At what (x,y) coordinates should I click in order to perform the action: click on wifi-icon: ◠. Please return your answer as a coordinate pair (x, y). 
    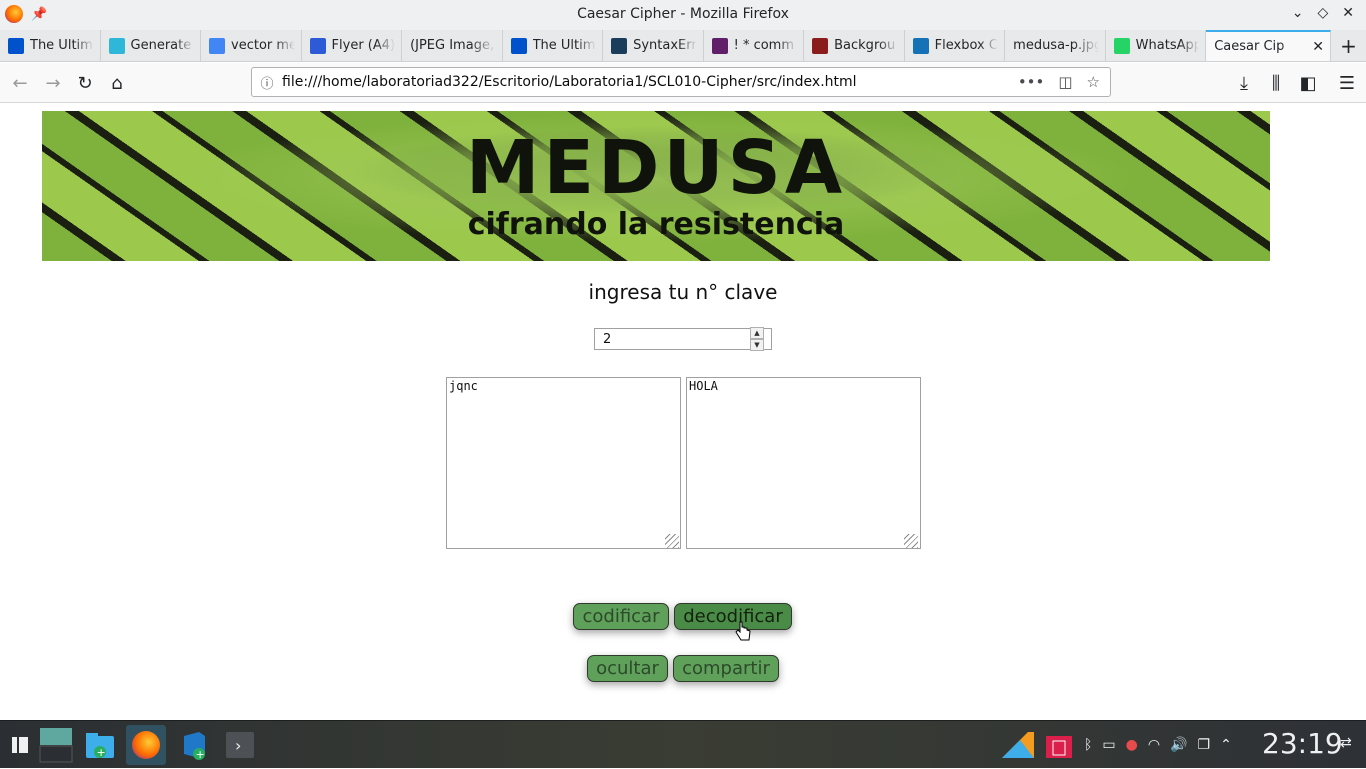
    Looking at the image, I should click on (1154, 745).